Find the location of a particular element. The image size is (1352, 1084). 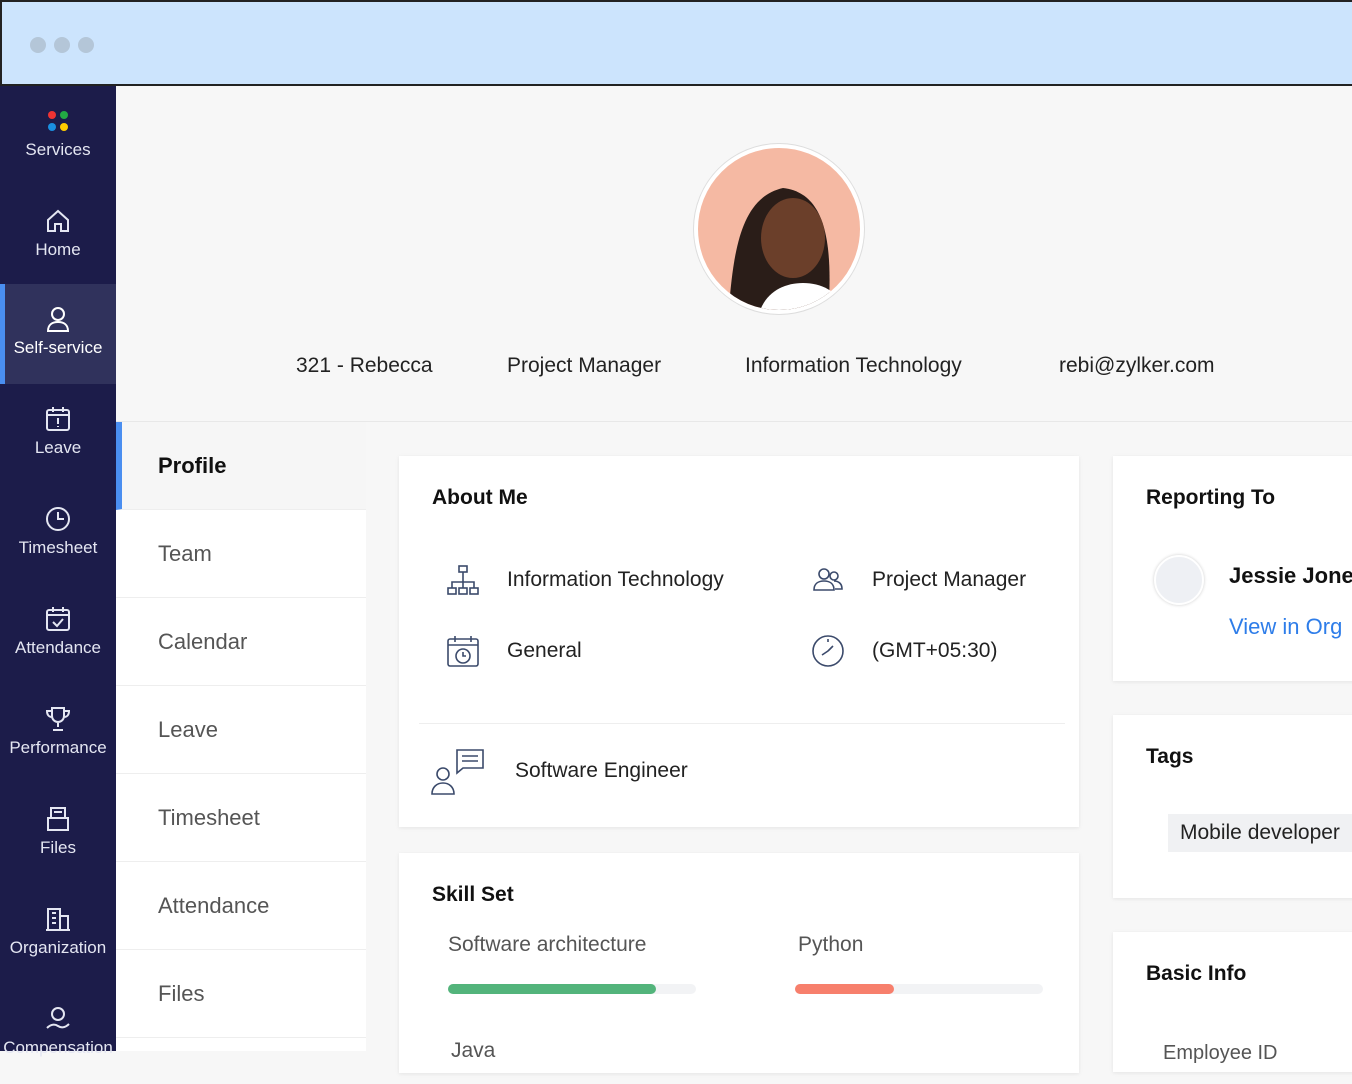

about-department-text: Information Technology is located at coordinates (615, 579).